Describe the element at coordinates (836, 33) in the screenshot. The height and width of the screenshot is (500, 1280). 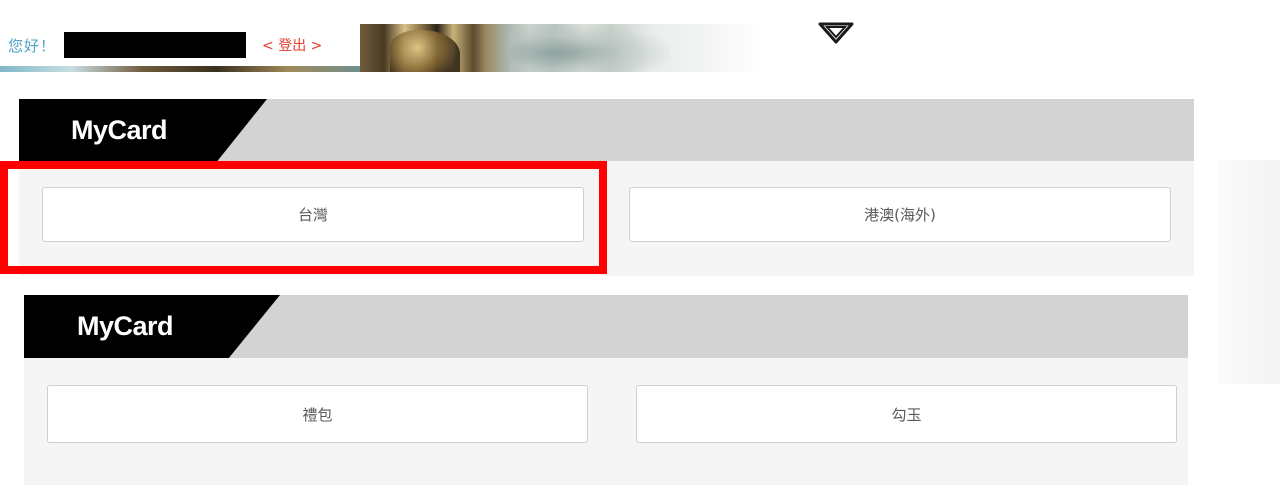
I see `emblem-icon` at that location.